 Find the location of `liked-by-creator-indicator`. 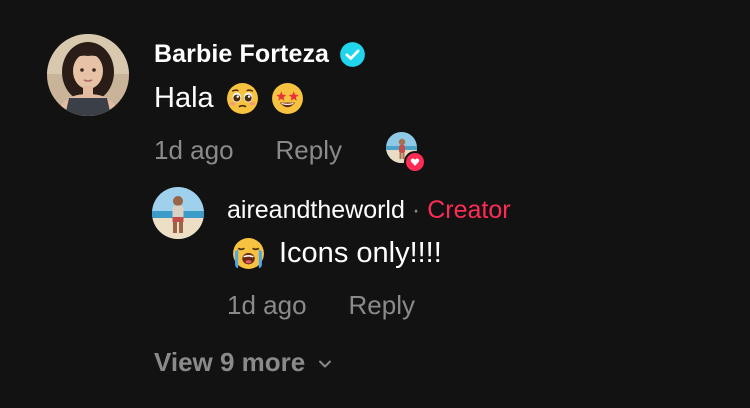

liked-by-creator-indicator is located at coordinates (406, 152).